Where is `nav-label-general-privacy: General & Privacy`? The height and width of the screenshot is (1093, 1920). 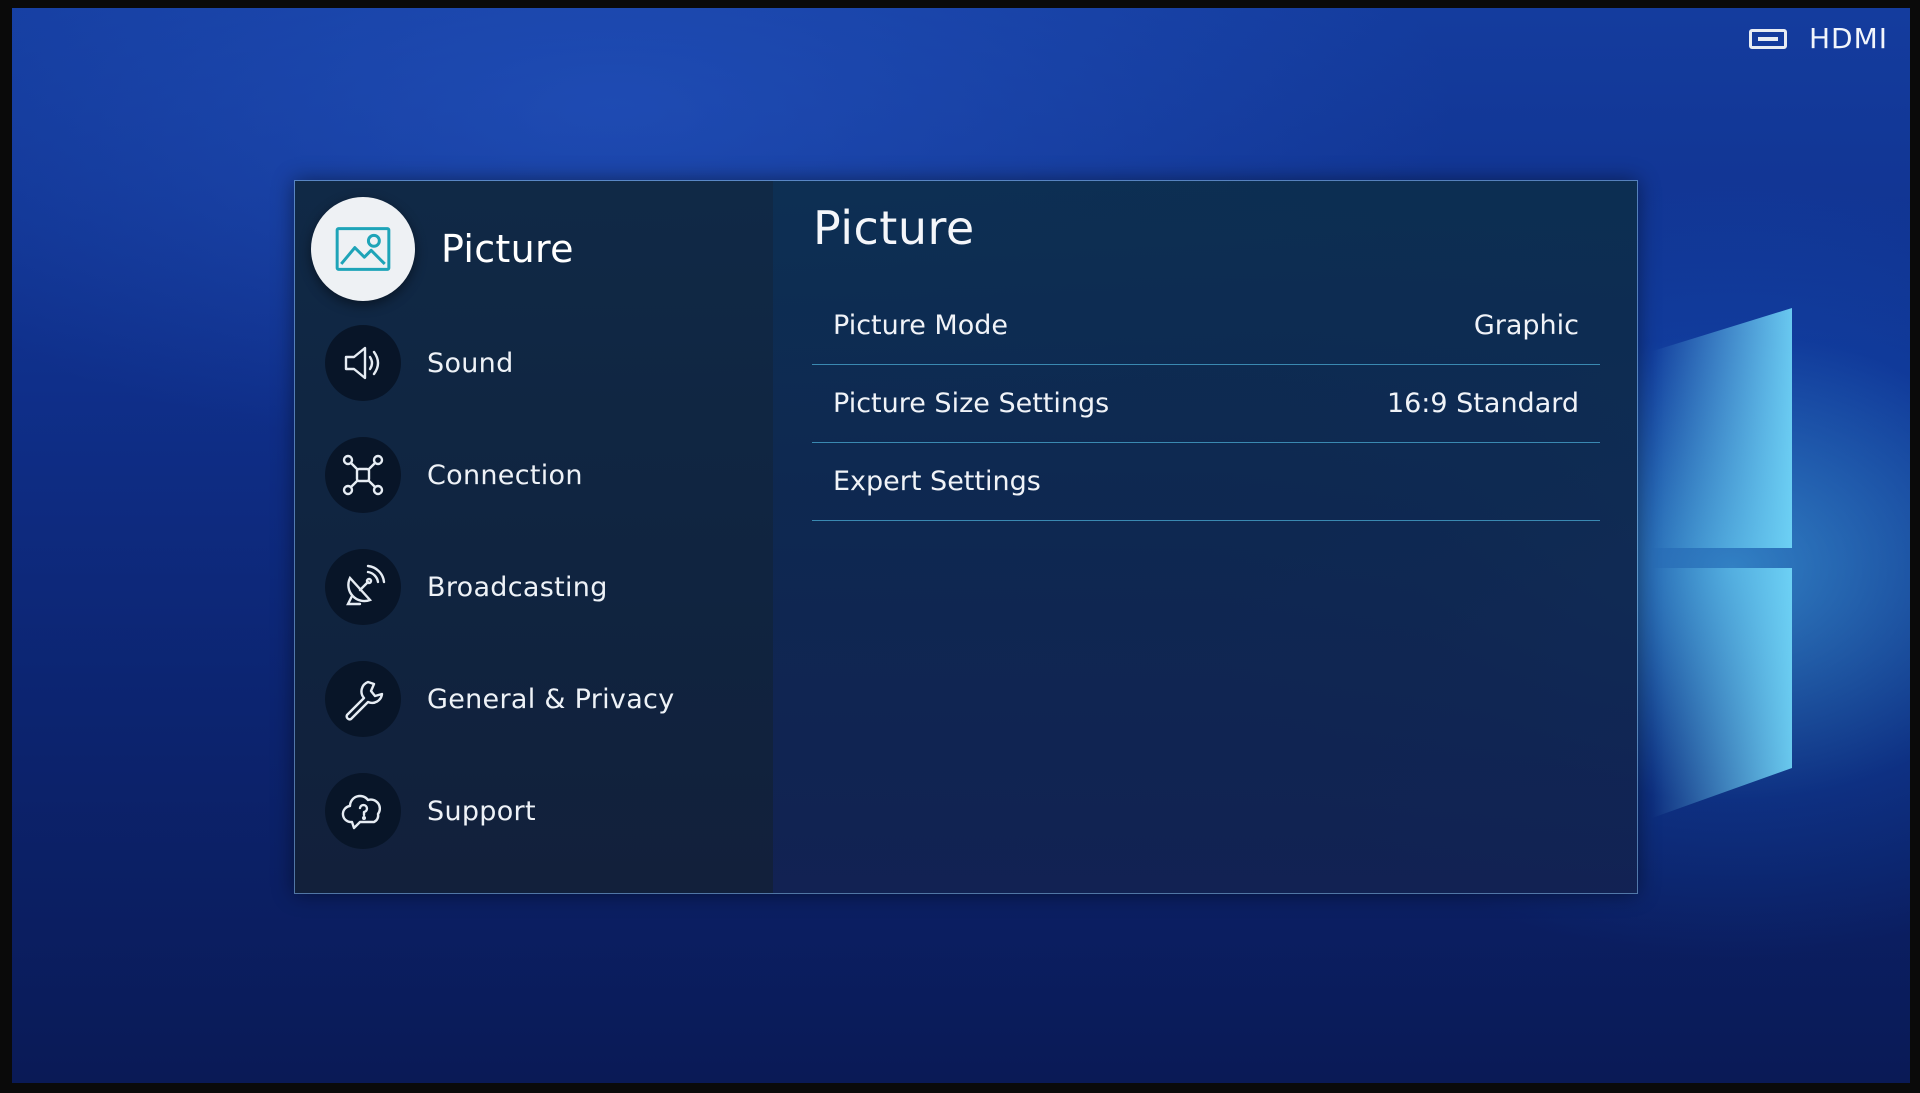 nav-label-general-privacy: General & Privacy is located at coordinates (551, 699).